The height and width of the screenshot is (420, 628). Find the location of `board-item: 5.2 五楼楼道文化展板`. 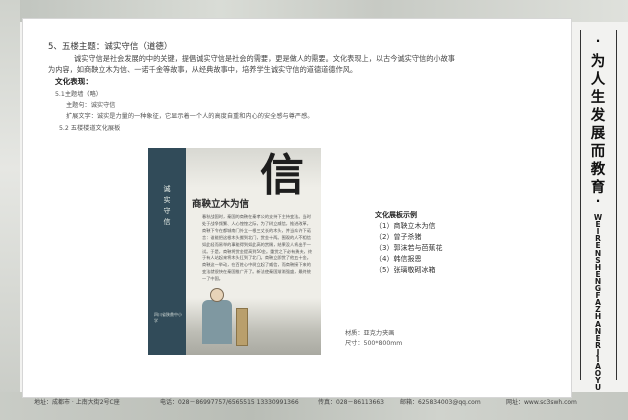

board-item: 5.2 五楼楼道文化展板 is located at coordinates (90, 128).